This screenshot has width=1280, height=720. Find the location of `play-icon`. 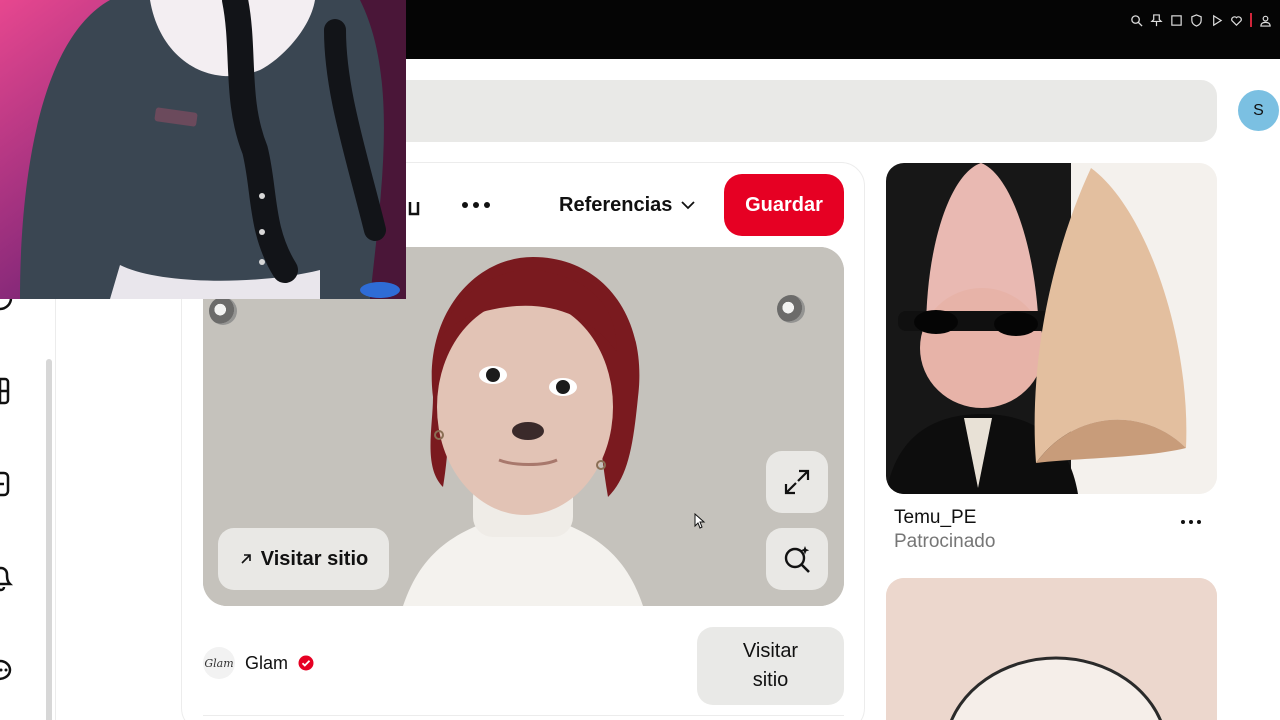

play-icon is located at coordinates (1216, 20).